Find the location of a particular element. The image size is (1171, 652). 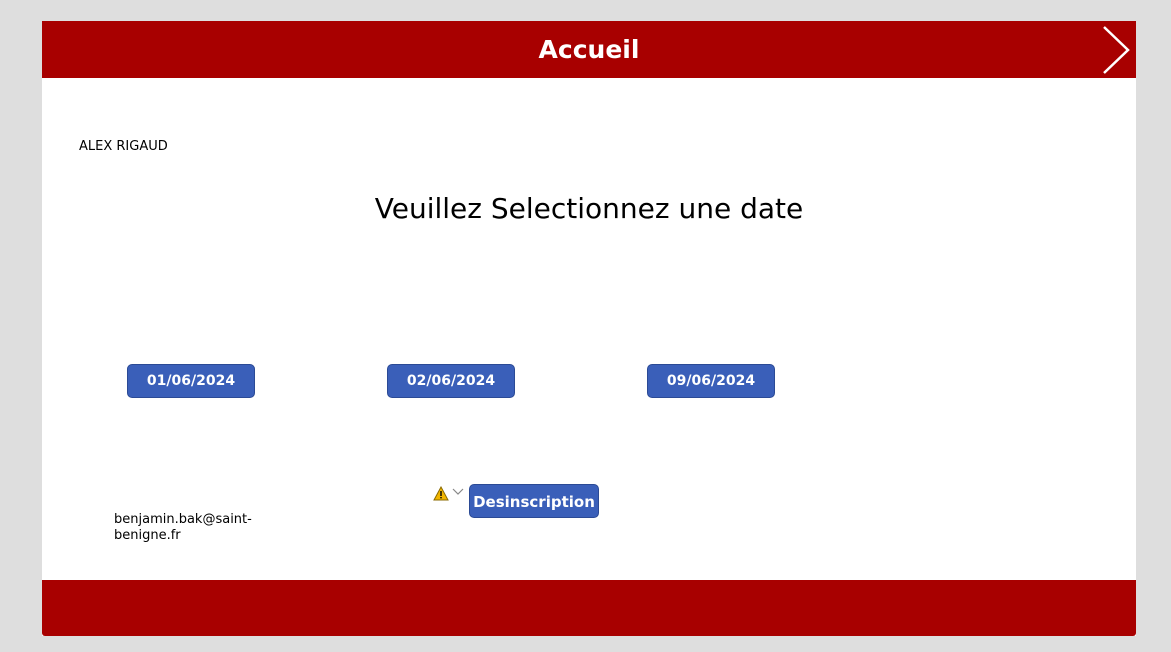

warning-icon is located at coordinates (441, 493).